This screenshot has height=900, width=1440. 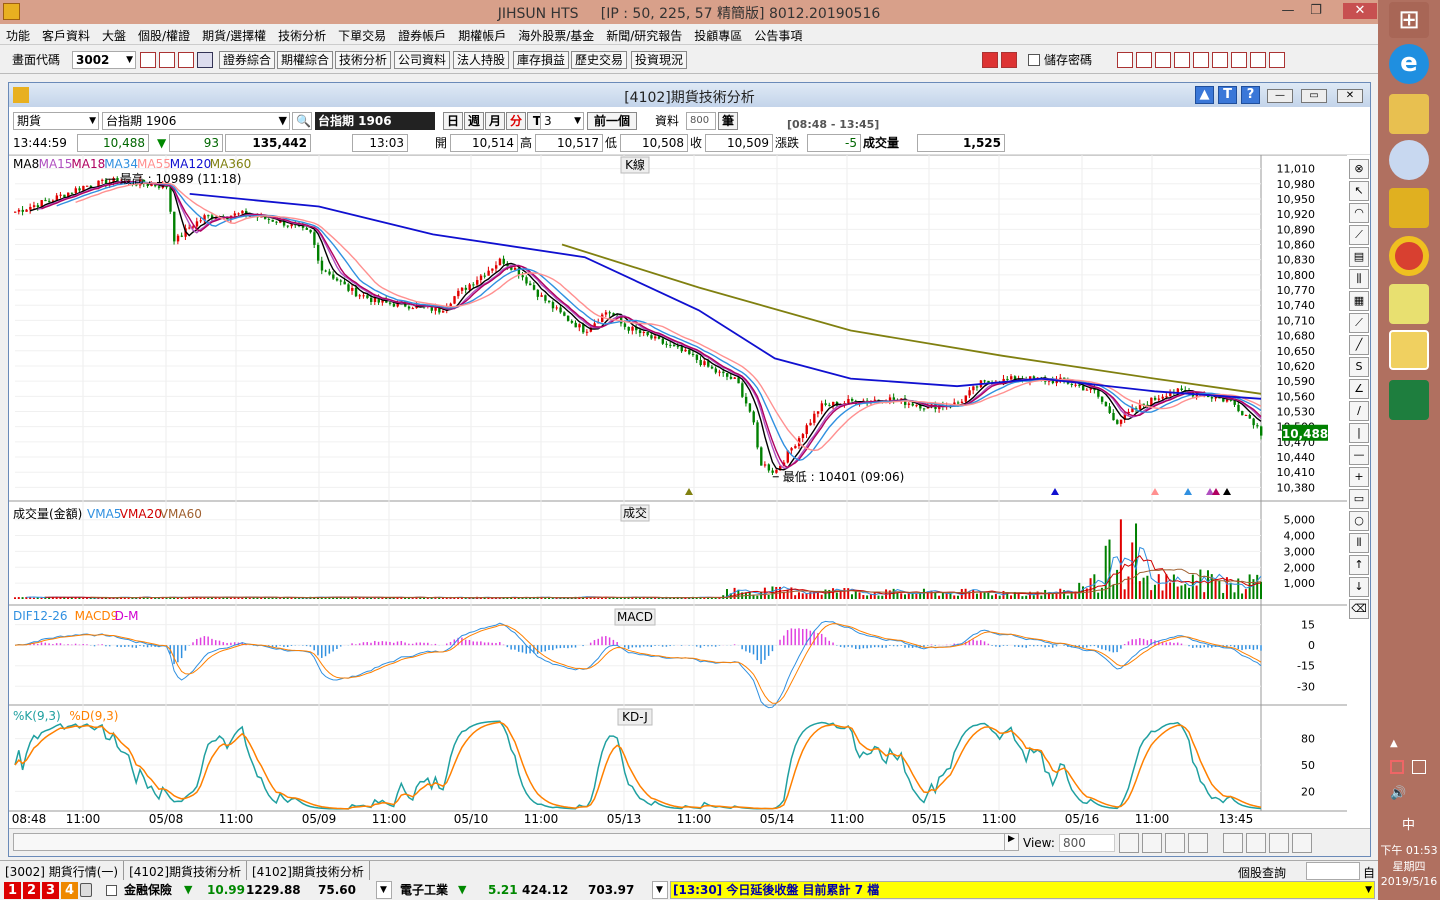 What do you see at coordinates (718, 34) in the screenshot?
I see `menu-item: 投顧專區` at bounding box center [718, 34].